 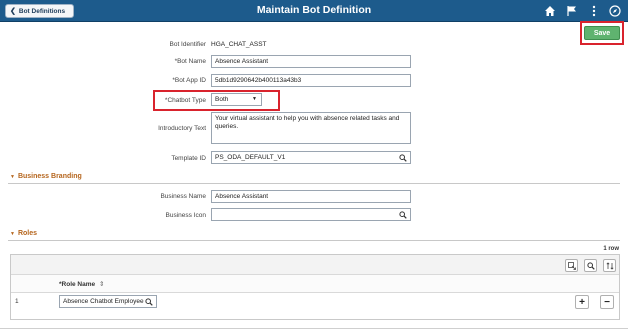 What do you see at coordinates (602, 33) in the screenshot?
I see `save-highlight-box` at bounding box center [602, 33].